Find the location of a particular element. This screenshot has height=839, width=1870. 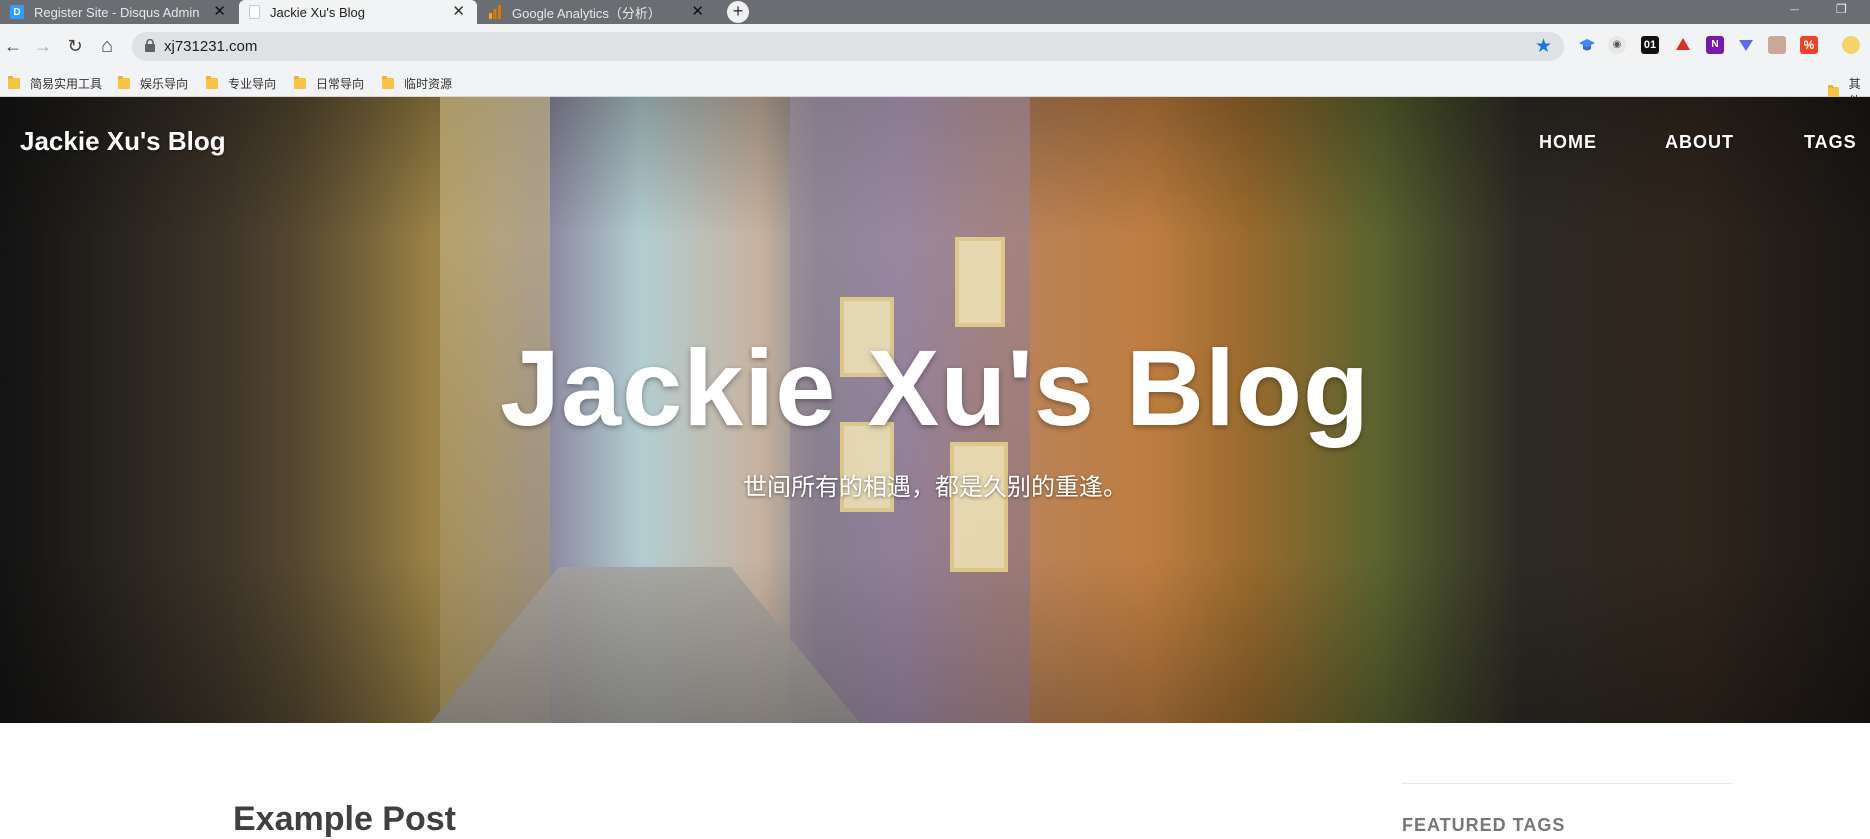

sidebar-divider is located at coordinates (1567, 783).